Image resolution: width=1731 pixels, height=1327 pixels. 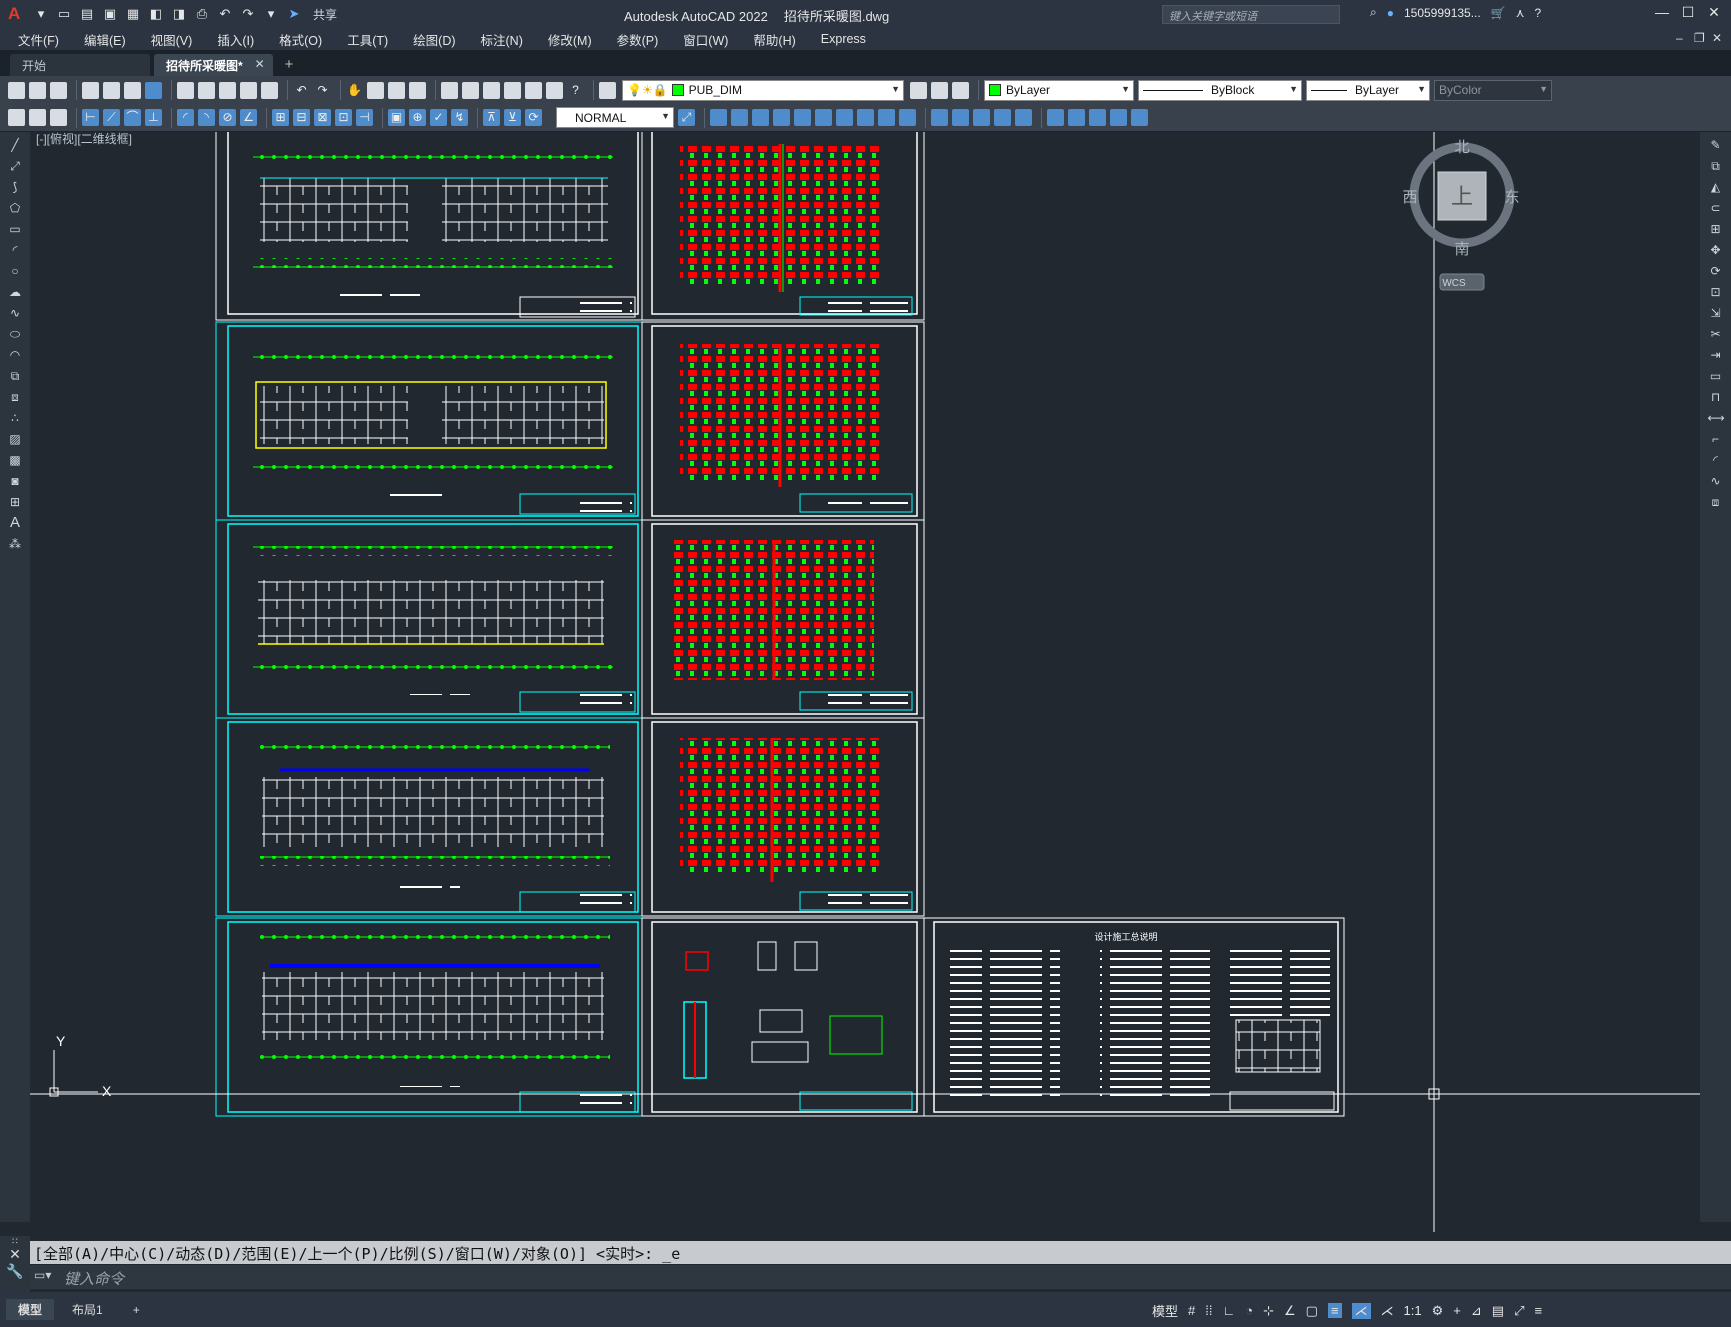 I want to click on osnap-track-icon: ⊹, so click(x=1268, y=1311).